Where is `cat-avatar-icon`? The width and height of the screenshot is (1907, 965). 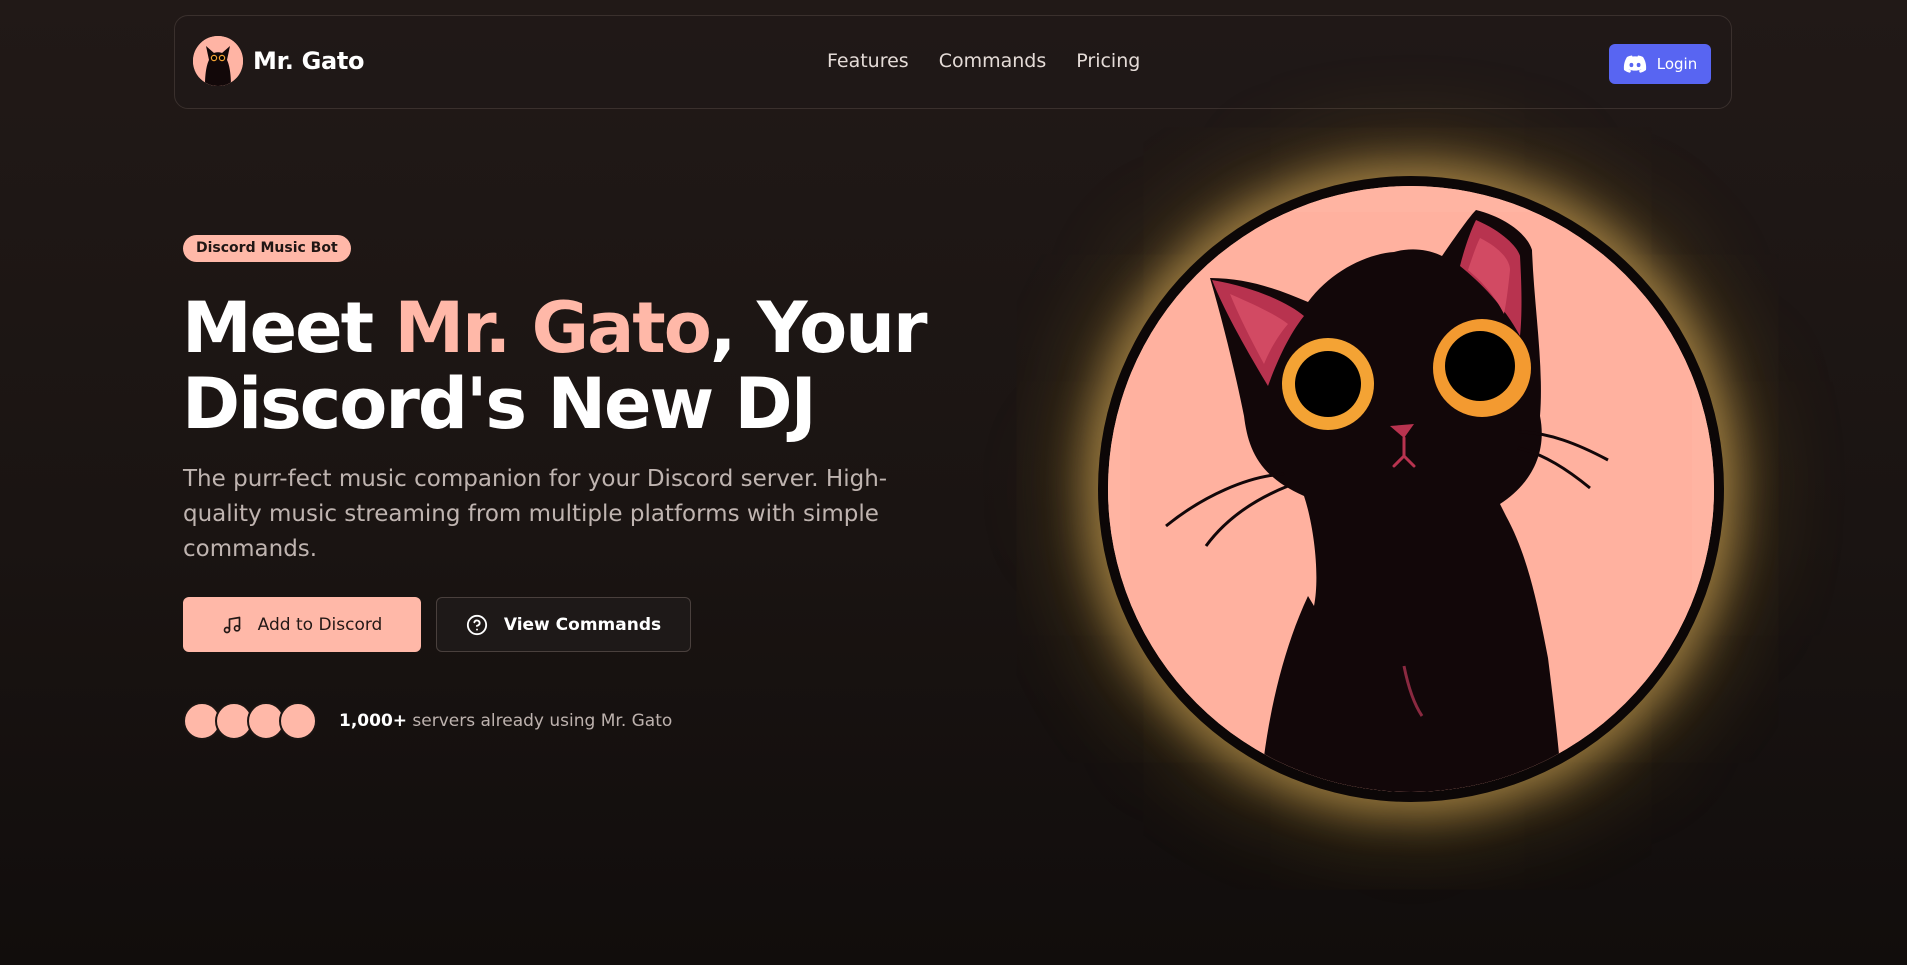
cat-avatar-icon is located at coordinates (218, 61).